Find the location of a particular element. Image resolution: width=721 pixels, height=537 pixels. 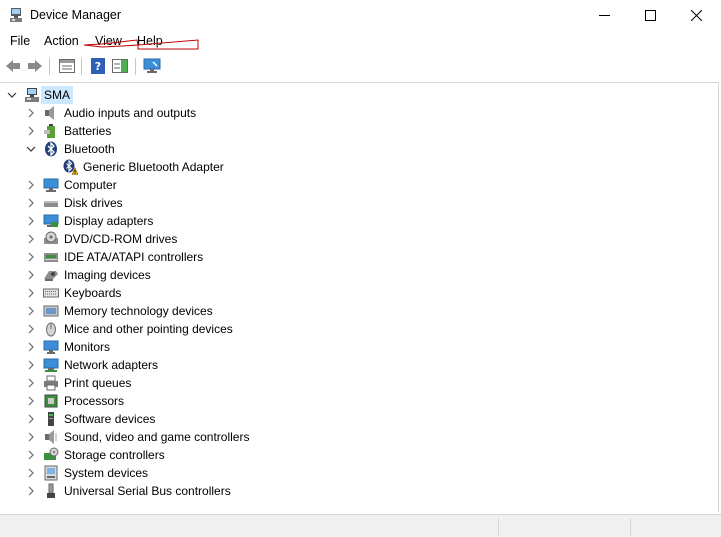

action-pane-button is located at coordinates (120, 66).